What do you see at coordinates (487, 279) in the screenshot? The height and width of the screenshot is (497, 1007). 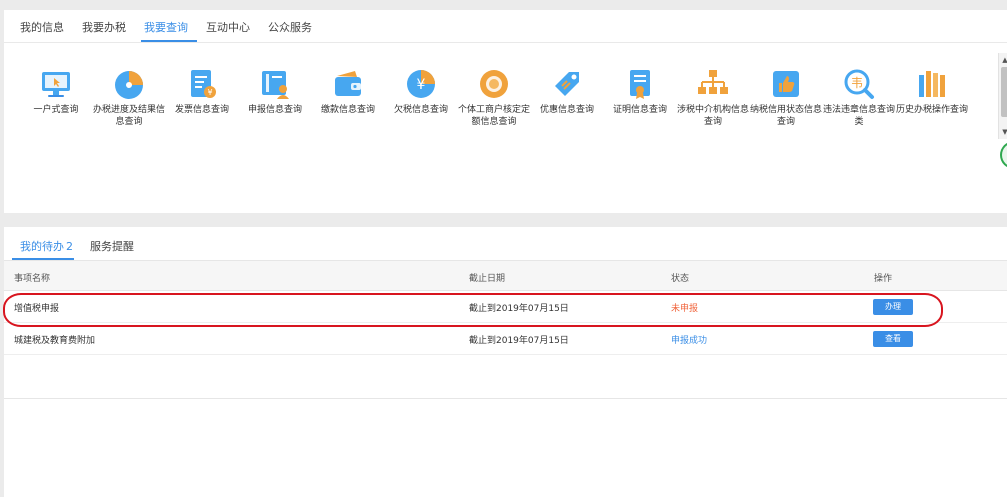 I see `header-deadline: 截止日期` at bounding box center [487, 279].